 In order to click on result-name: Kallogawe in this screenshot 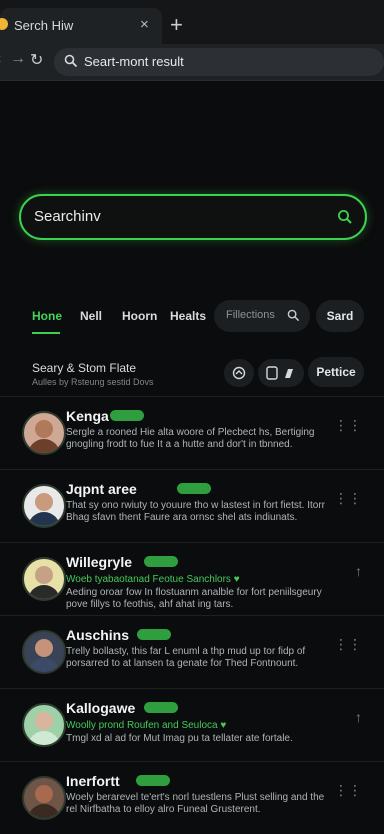, I will do `click(100, 708)`.